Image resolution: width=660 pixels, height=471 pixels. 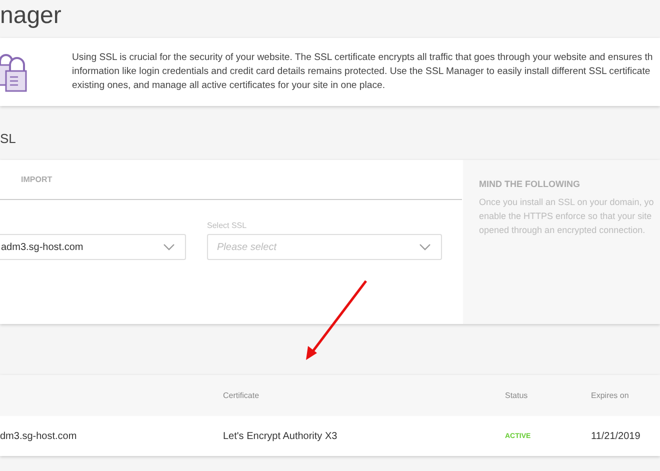 I want to click on column-header: Status, so click(x=517, y=396).